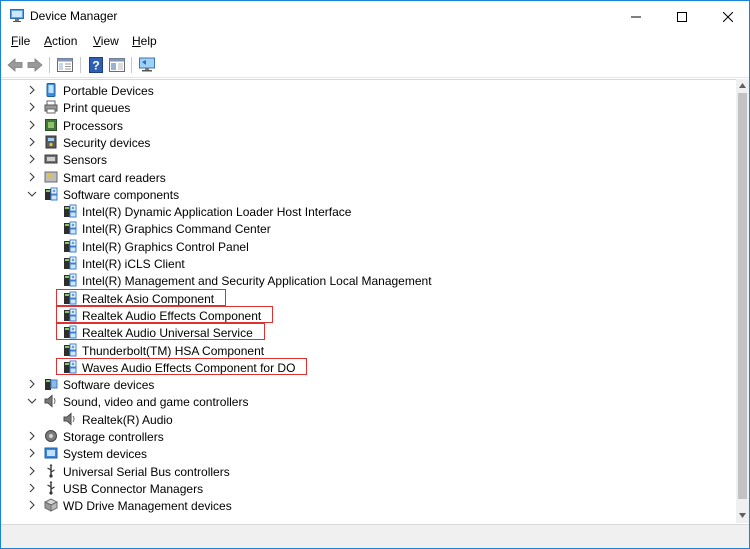 This screenshot has width=750, height=549. What do you see at coordinates (85, 160) in the screenshot?
I see `tree-node-label: Sensors` at bounding box center [85, 160].